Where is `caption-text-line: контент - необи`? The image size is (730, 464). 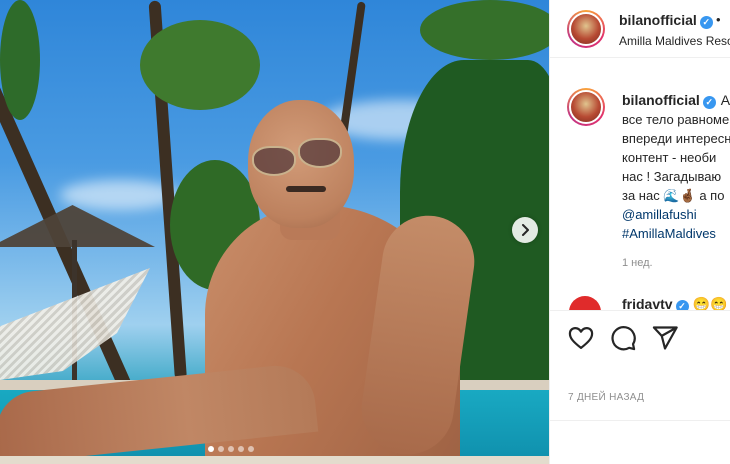 caption-text-line: контент - необи is located at coordinates (669, 157).